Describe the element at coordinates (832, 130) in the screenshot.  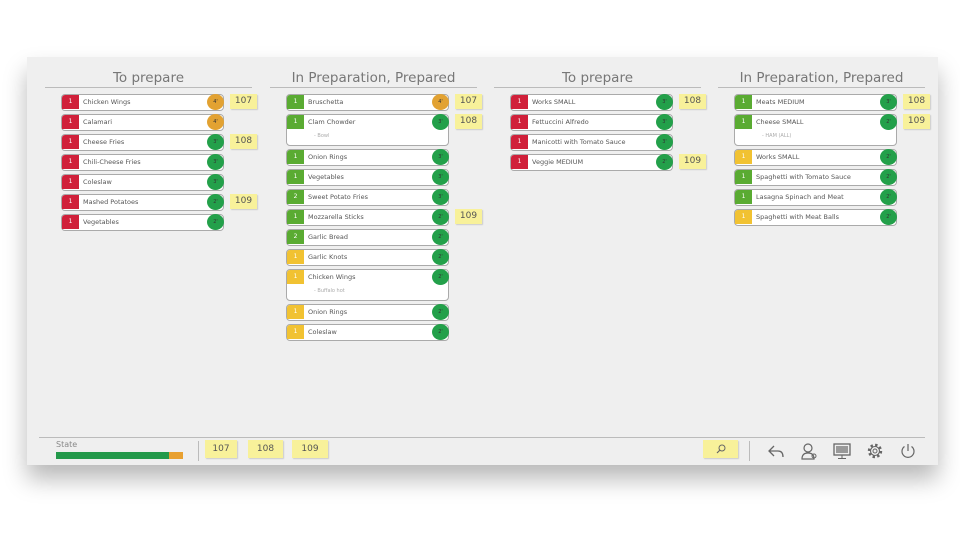
I see `order-item: 1 Cheese SMALL - HAM (ALL) 2' 109` at that location.